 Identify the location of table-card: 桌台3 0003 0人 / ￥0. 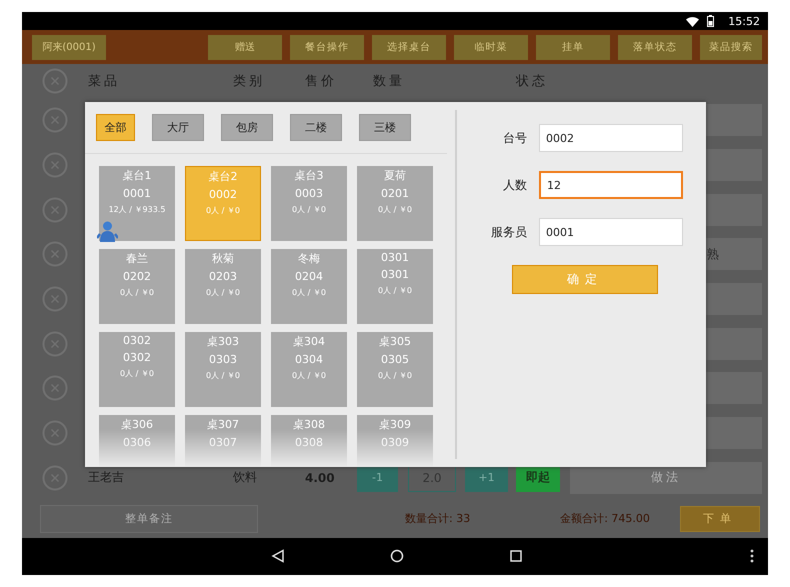
(309, 203).